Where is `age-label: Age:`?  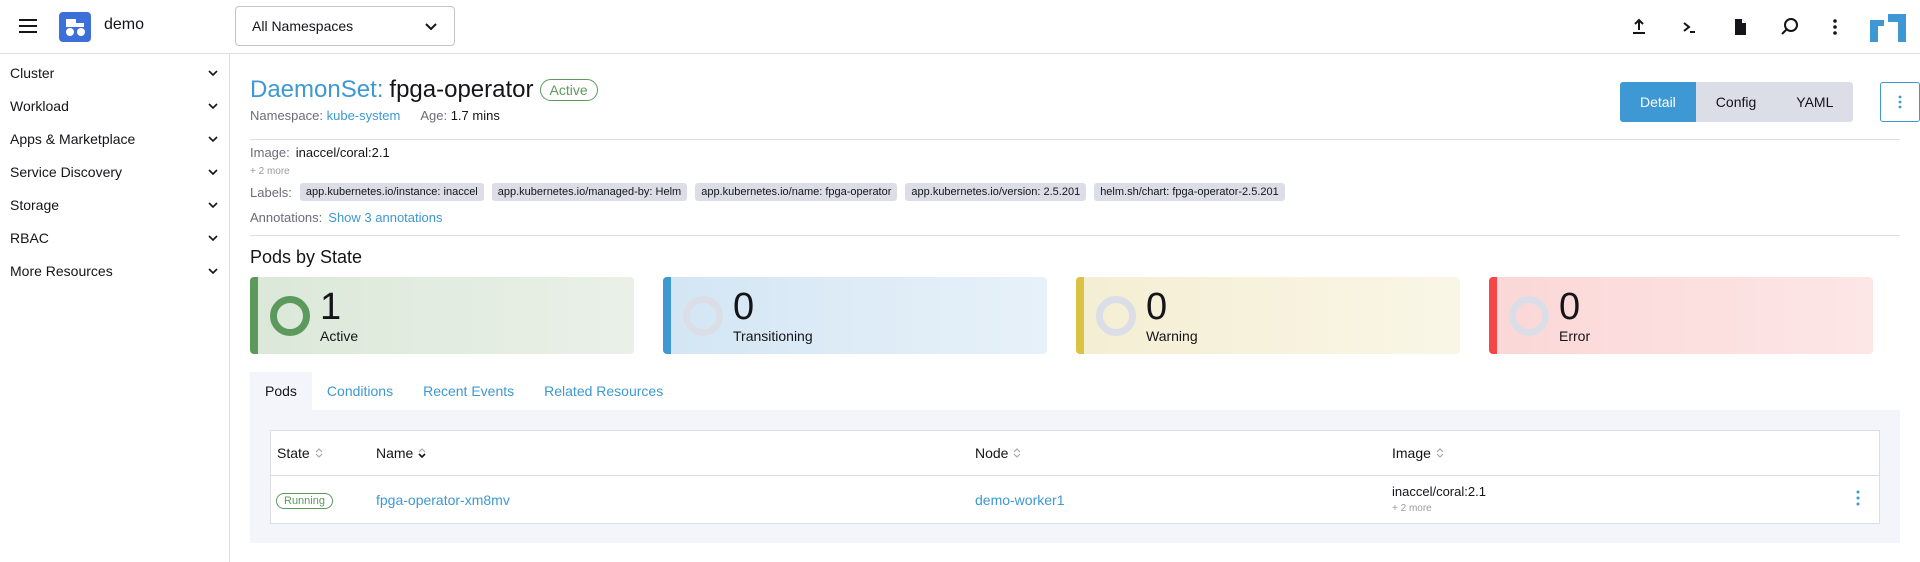
age-label: Age: is located at coordinates (434, 115).